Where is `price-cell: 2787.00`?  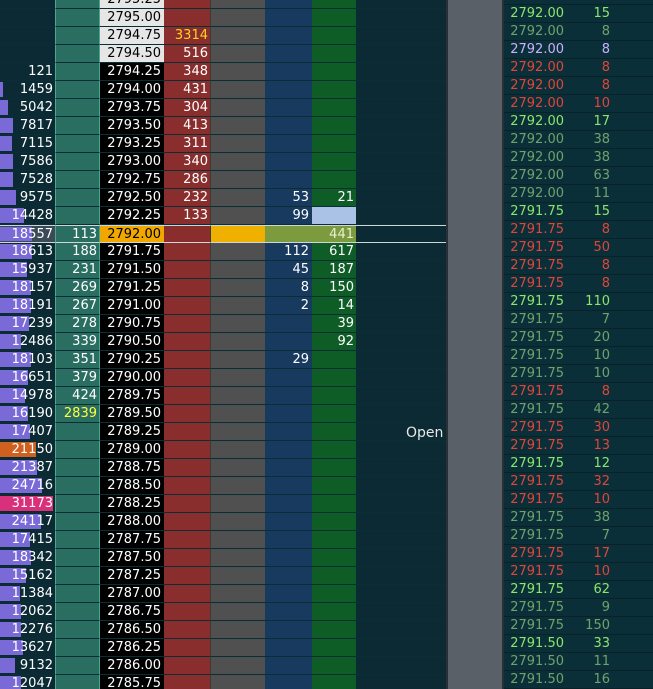
price-cell: 2787.00 is located at coordinates (132, 594).